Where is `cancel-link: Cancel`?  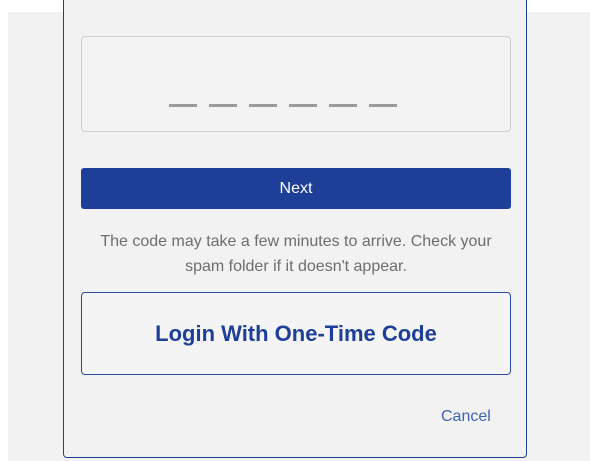
cancel-link: Cancel is located at coordinates (466, 417).